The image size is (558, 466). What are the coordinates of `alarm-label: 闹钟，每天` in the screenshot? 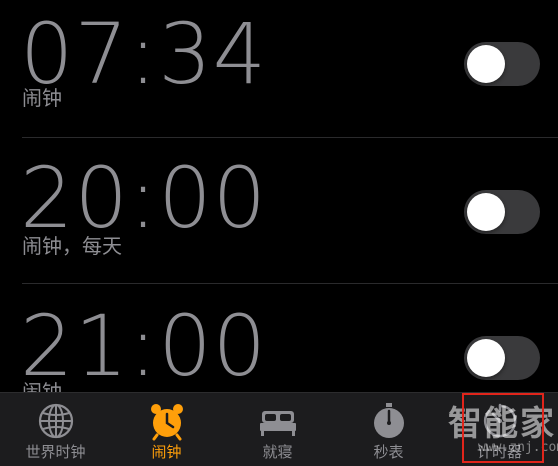 It's located at (72, 246).